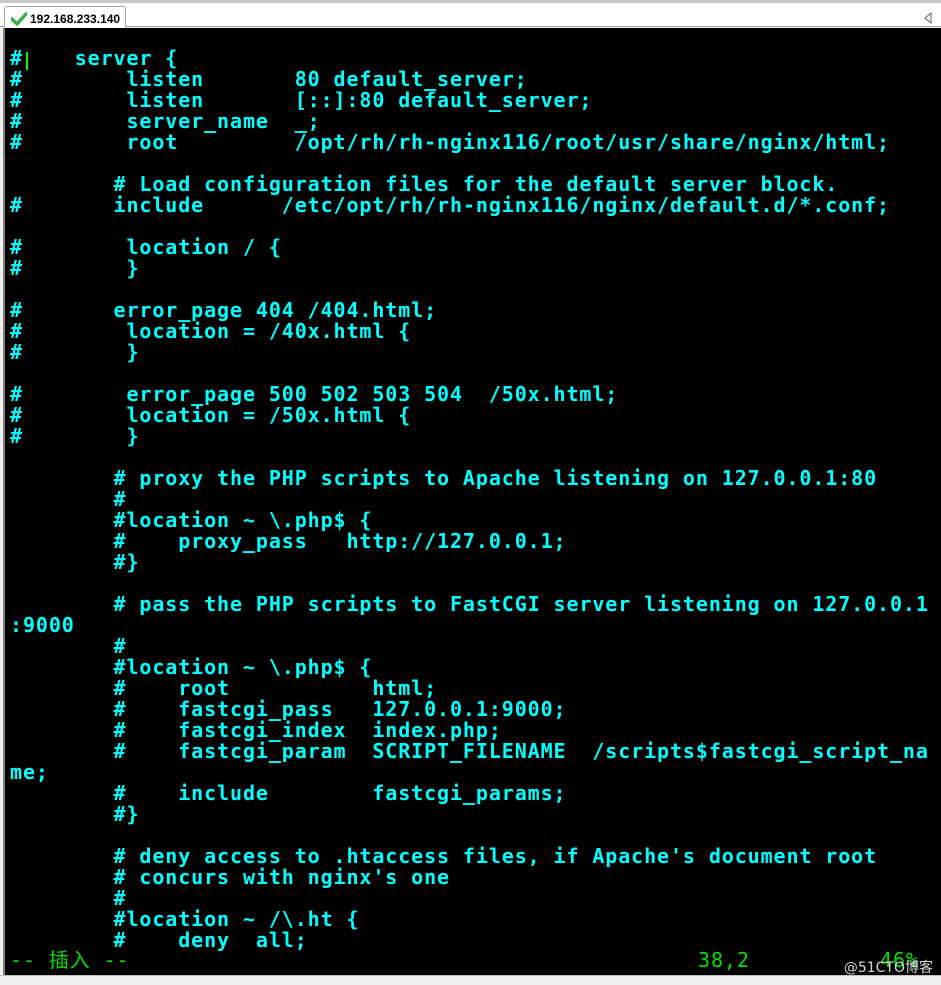 The image size is (941, 985). Describe the element at coordinates (146, 247) in the screenshot. I see `terminal-line: # location / {` at that location.